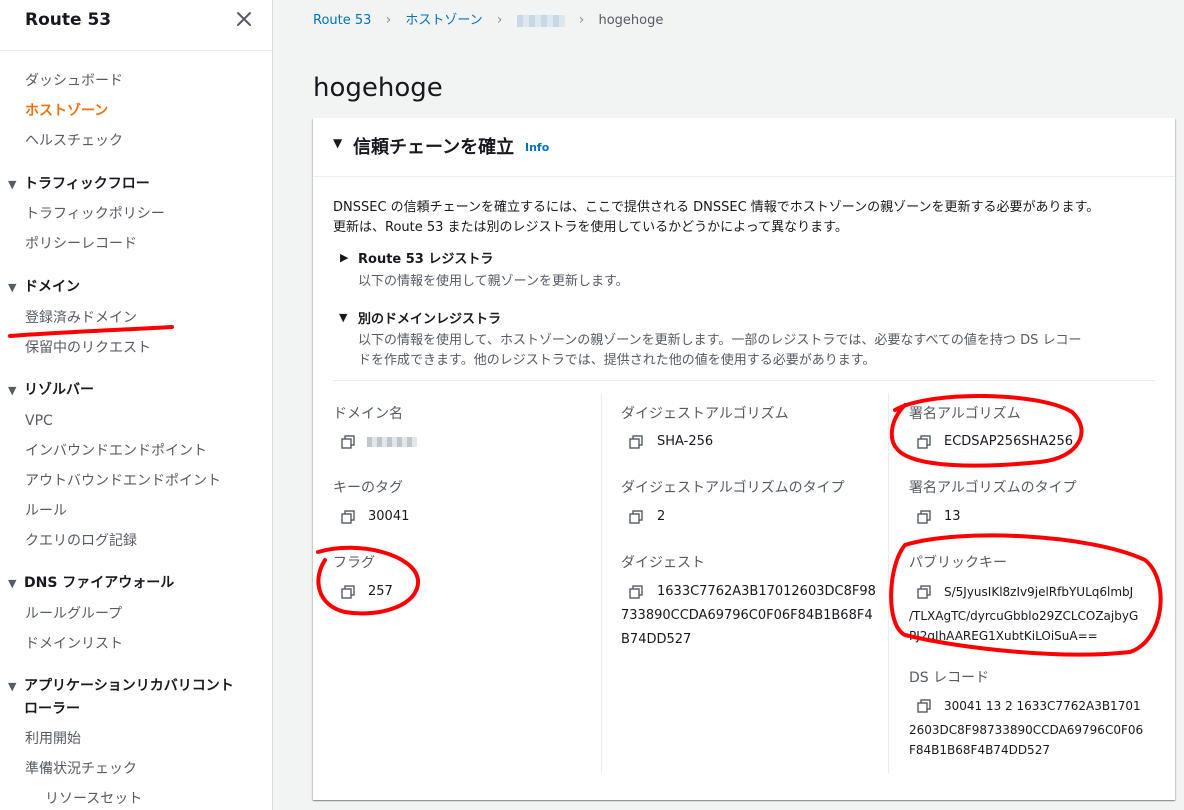 The width and height of the screenshot is (1184, 810). I want to click on ds-record-value-line-2: 2603DC8F98733890CCDA69796C0F06, so click(1026, 730).